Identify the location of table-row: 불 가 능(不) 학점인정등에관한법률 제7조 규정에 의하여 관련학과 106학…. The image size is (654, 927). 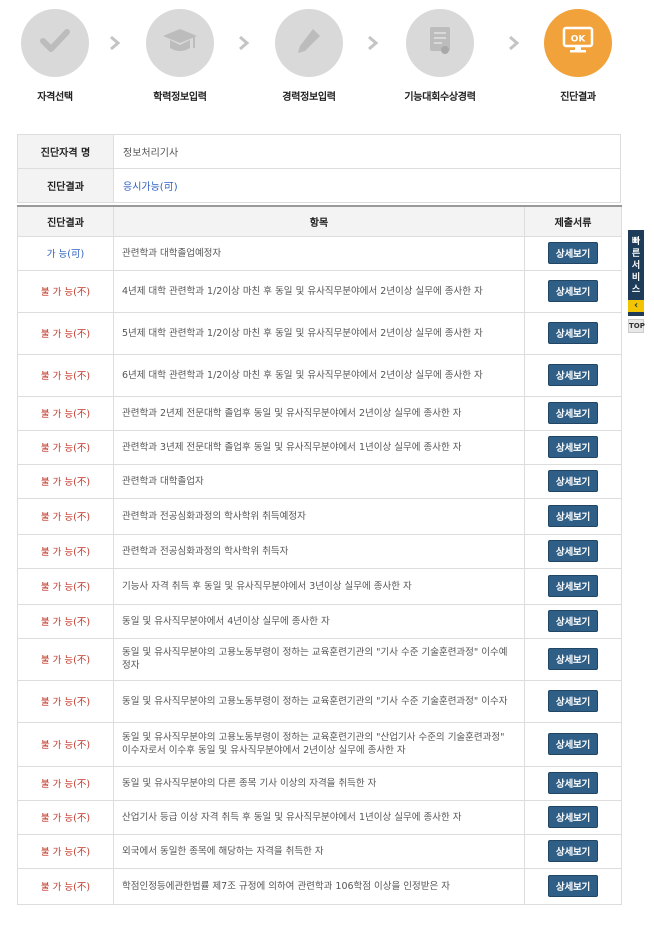
(319, 886).